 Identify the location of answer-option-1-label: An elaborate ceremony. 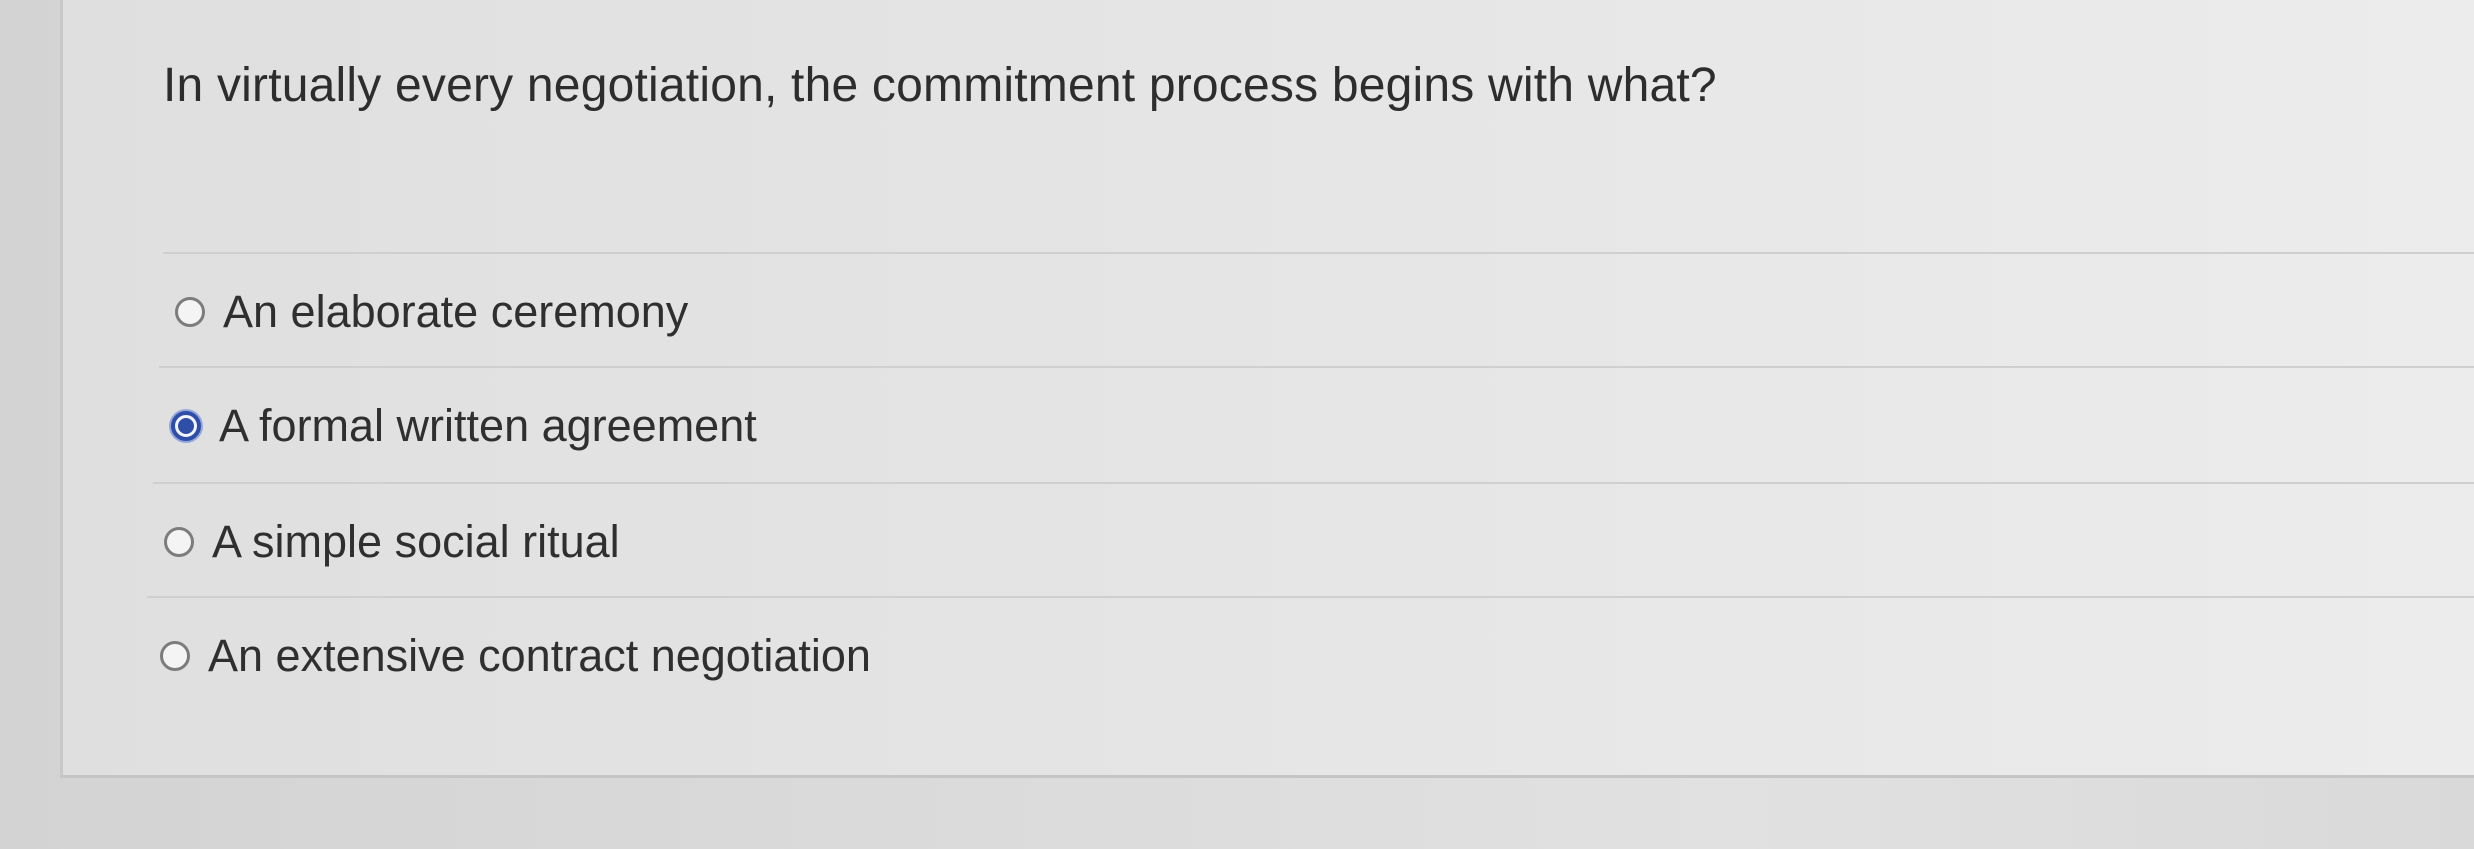
(456, 311).